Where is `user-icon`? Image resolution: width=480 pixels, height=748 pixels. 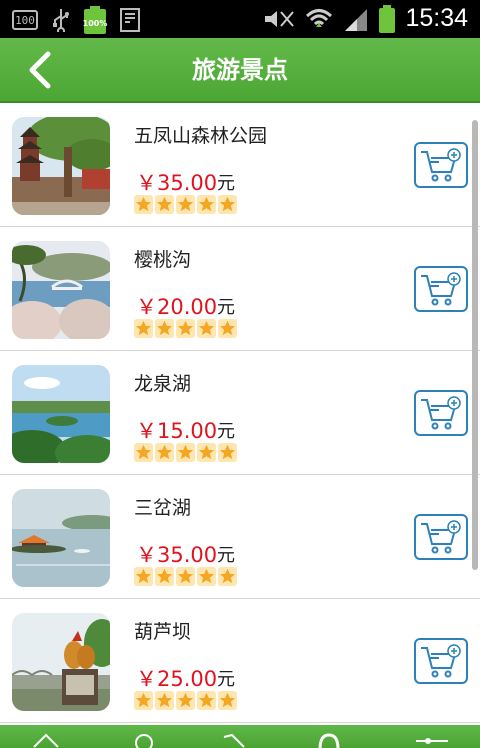
user-icon is located at coordinates (329, 740).